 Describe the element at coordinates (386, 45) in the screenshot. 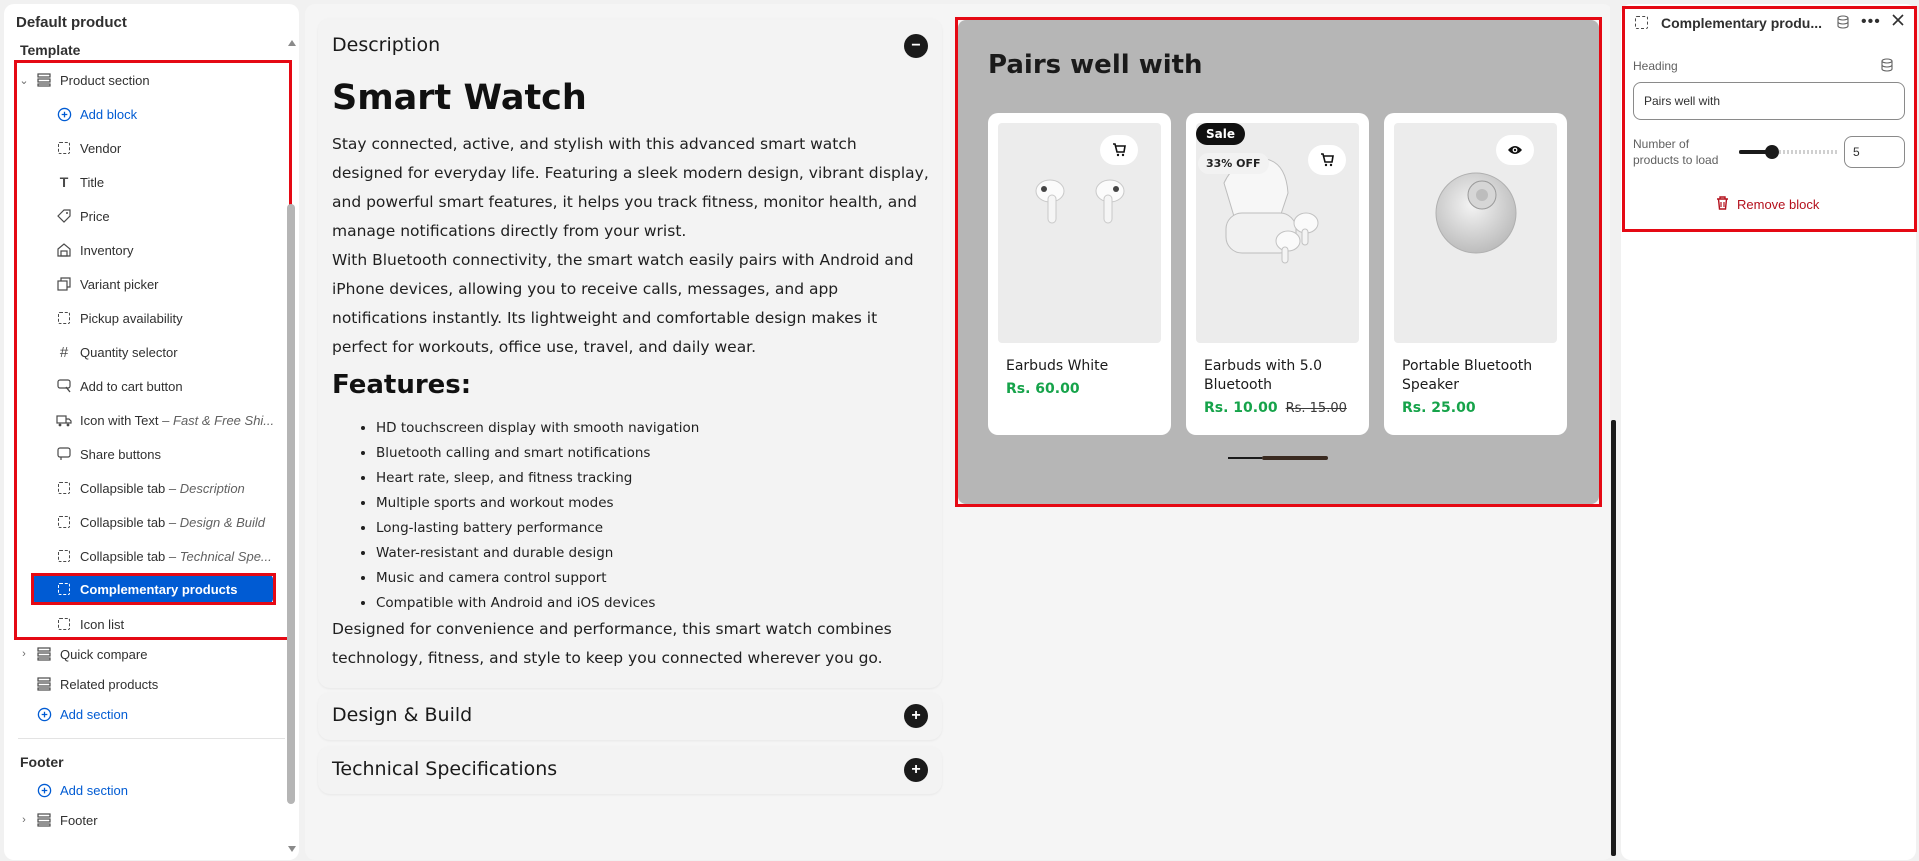

I see `accordion-title: Description` at that location.